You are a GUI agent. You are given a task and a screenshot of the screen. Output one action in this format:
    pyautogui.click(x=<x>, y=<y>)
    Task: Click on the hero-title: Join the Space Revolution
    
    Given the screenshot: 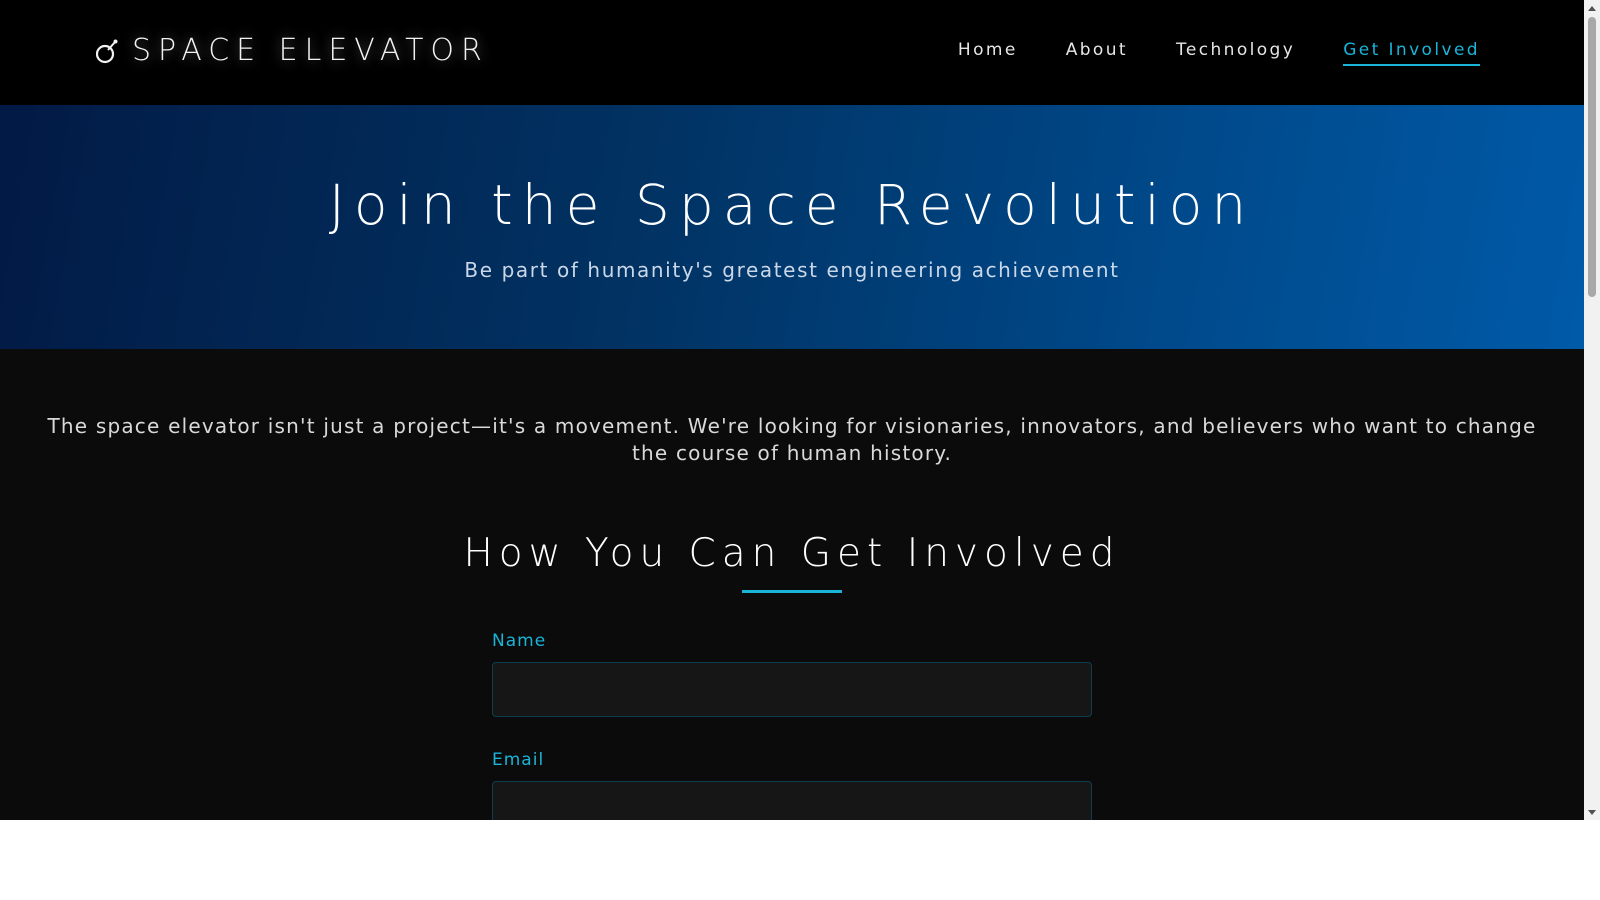 What is the action you would take?
    pyautogui.click(x=792, y=205)
    